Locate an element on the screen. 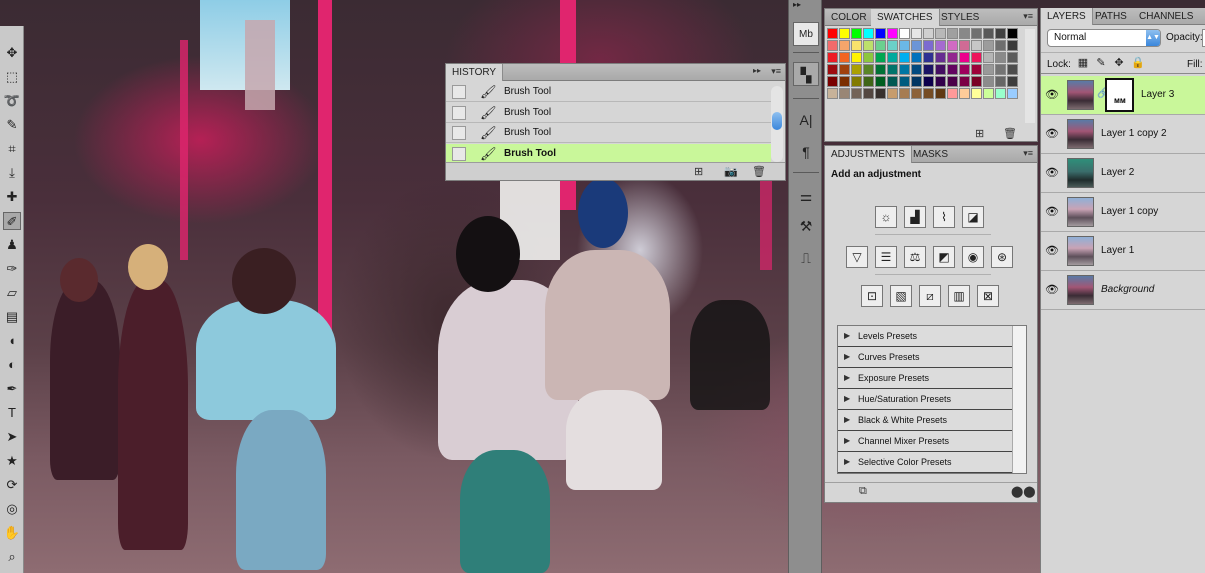 This screenshot has width=1205, height=573. blend-mode-select: Normal ▲▼ is located at coordinates (1104, 38).